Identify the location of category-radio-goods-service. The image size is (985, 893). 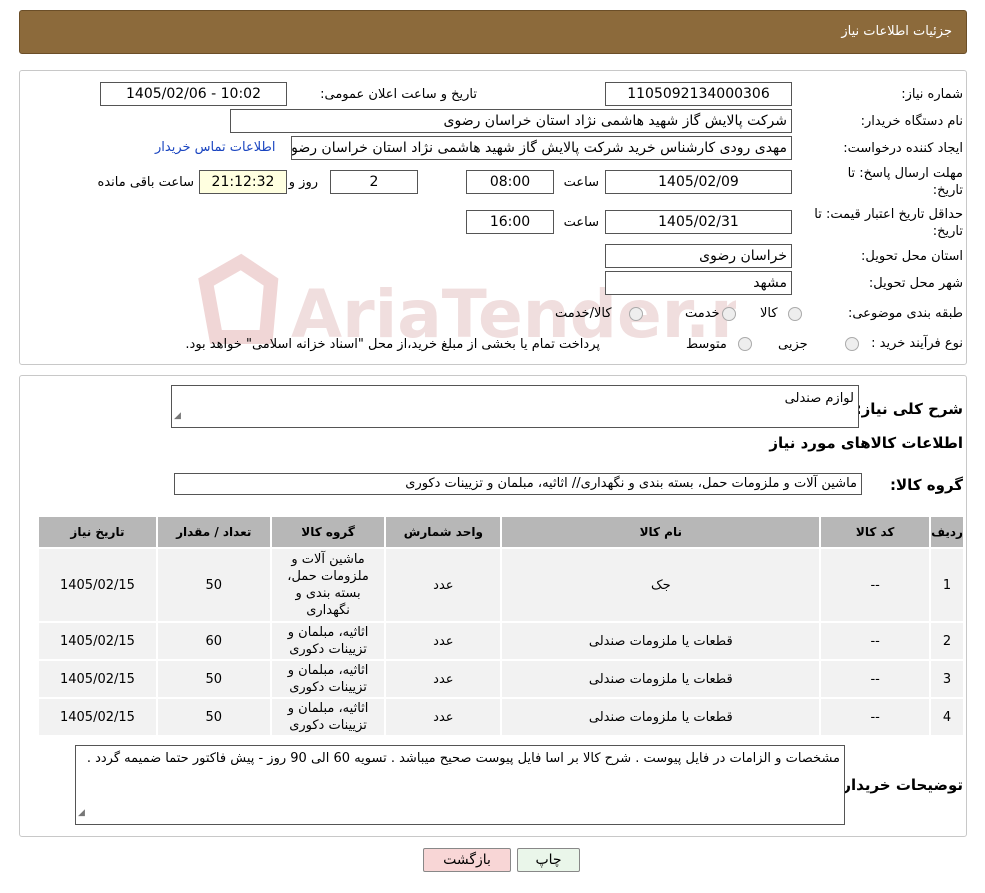
(636, 314).